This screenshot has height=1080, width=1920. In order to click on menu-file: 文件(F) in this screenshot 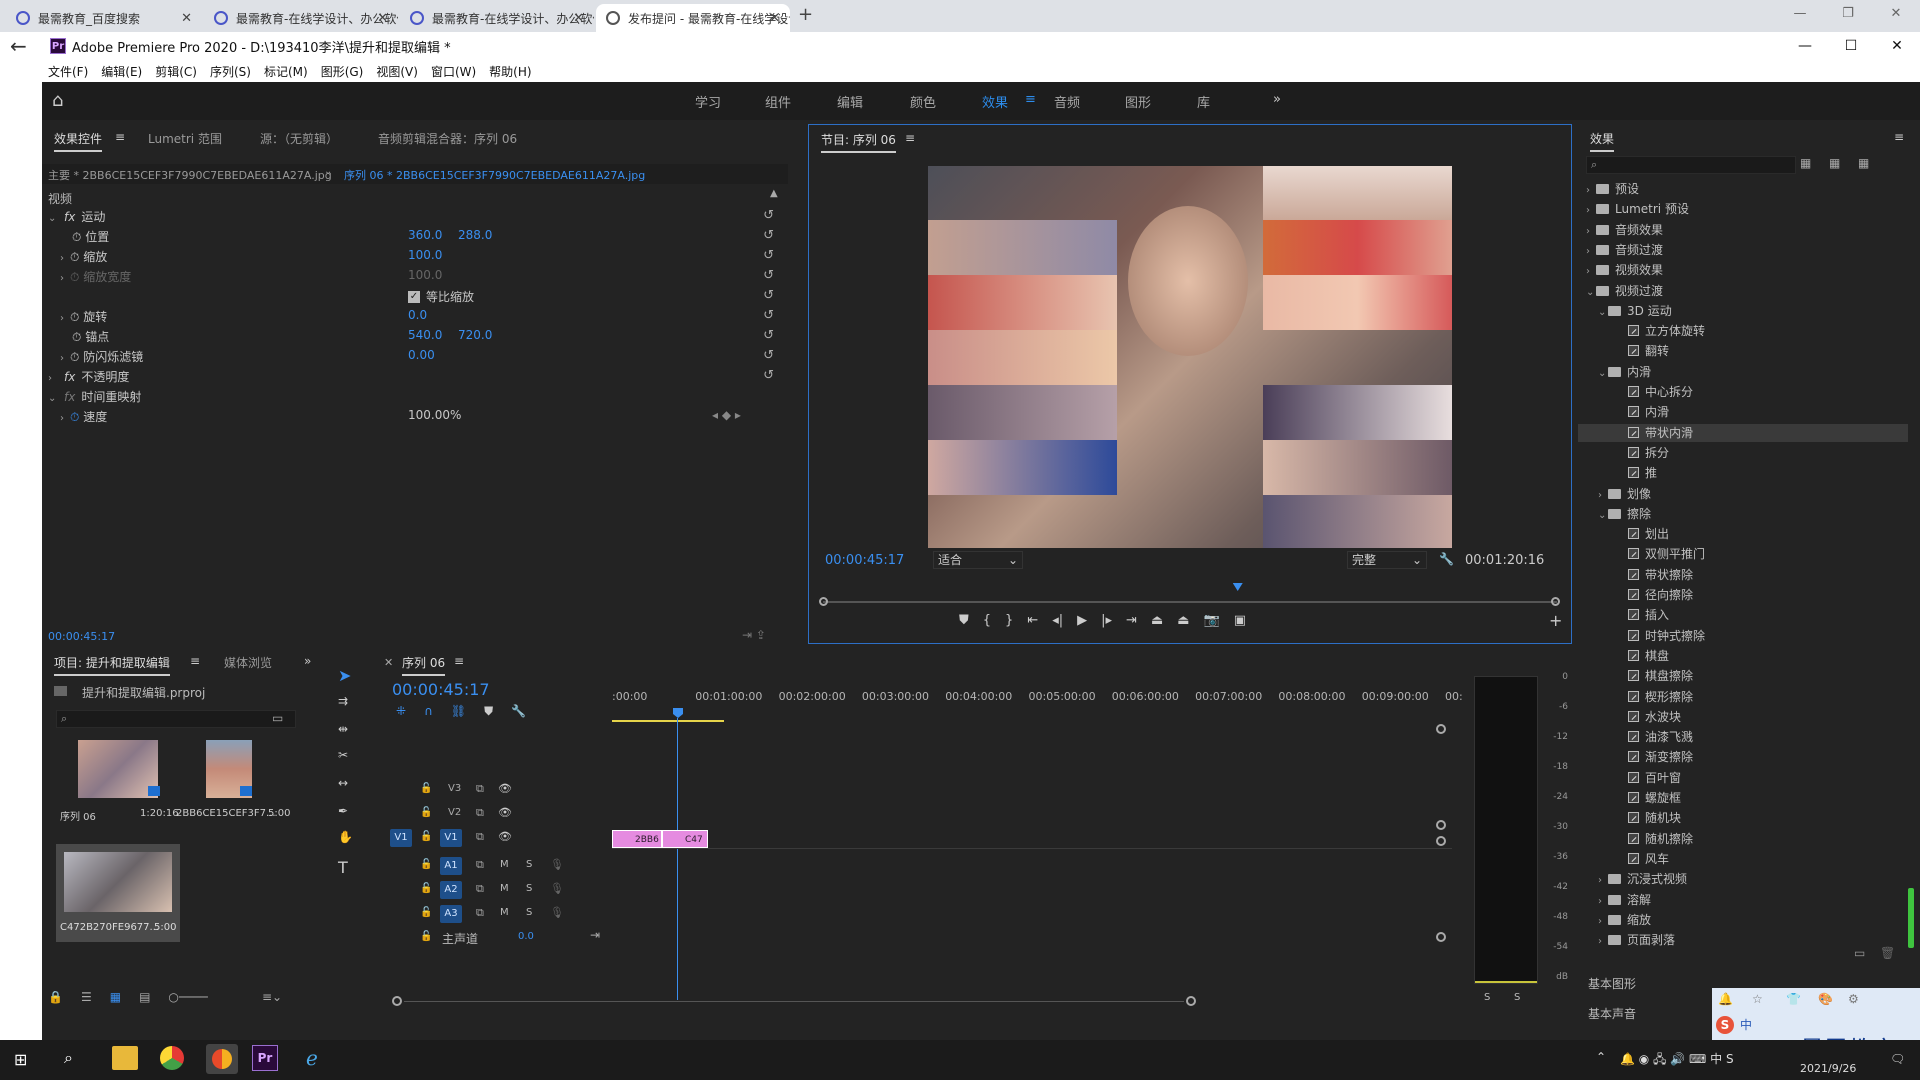, I will do `click(68, 71)`.